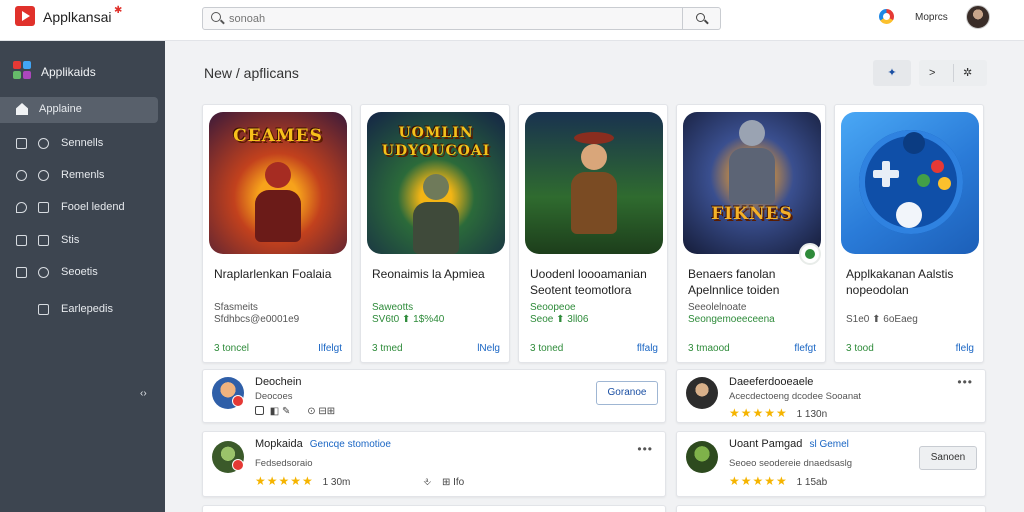  Describe the element at coordinates (284, 463) in the screenshot. I see `item-subtitle: Fedsedsoraio` at that location.